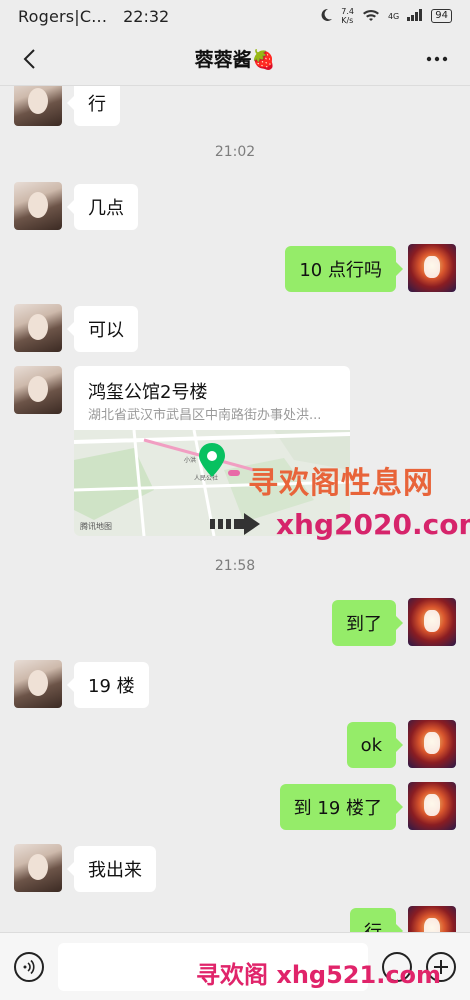 The image size is (470, 1000). Describe the element at coordinates (371, 16) in the screenshot. I see `wifi-icon` at that location.